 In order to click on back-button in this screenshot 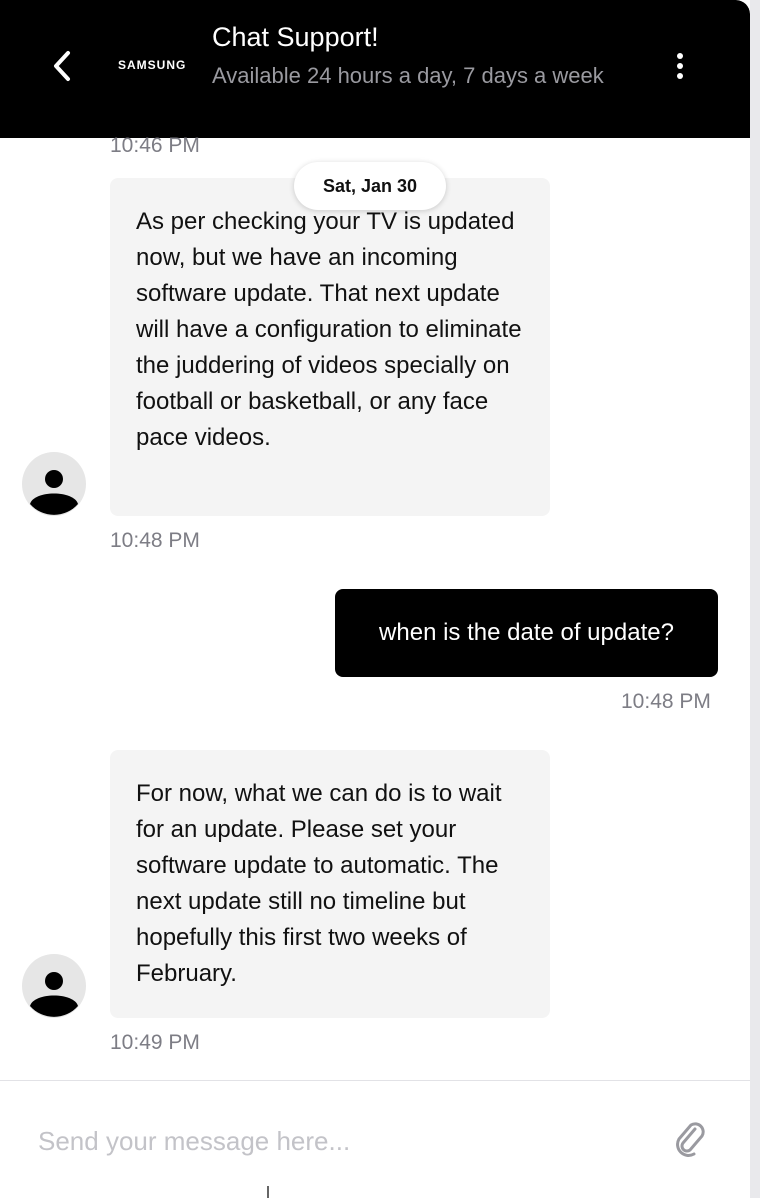, I will do `click(62, 66)`.